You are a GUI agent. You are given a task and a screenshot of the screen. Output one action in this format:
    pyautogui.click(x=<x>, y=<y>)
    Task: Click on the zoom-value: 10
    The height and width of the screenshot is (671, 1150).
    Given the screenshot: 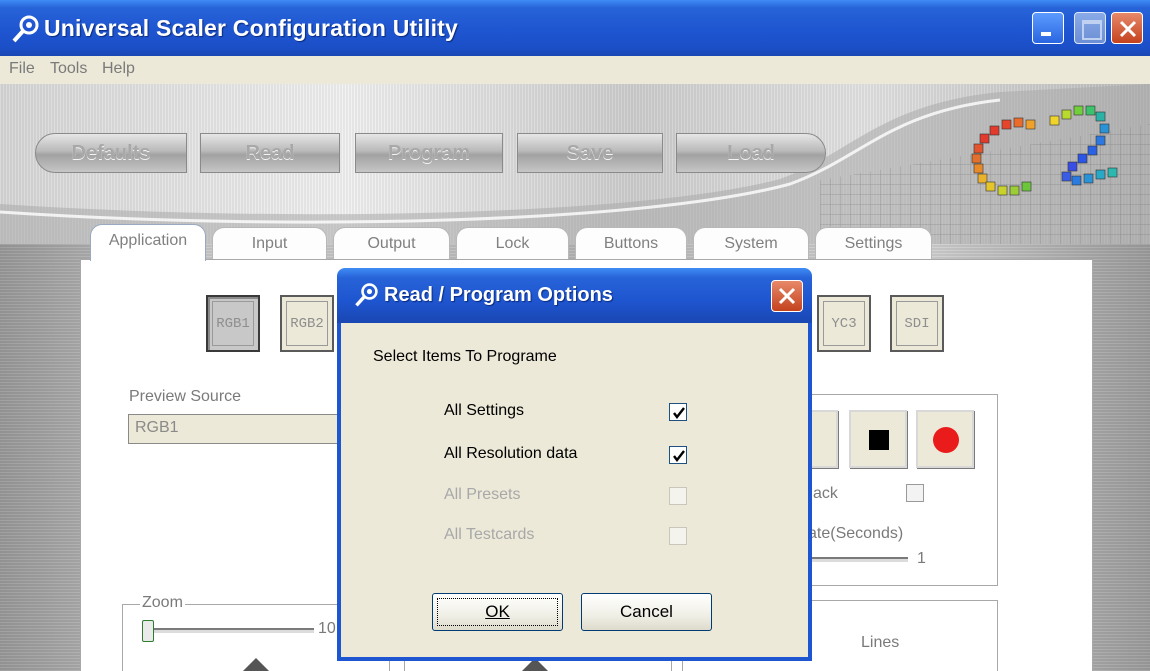 What is the action you would take?
    pyautogui.click(x=327, y=628)
    